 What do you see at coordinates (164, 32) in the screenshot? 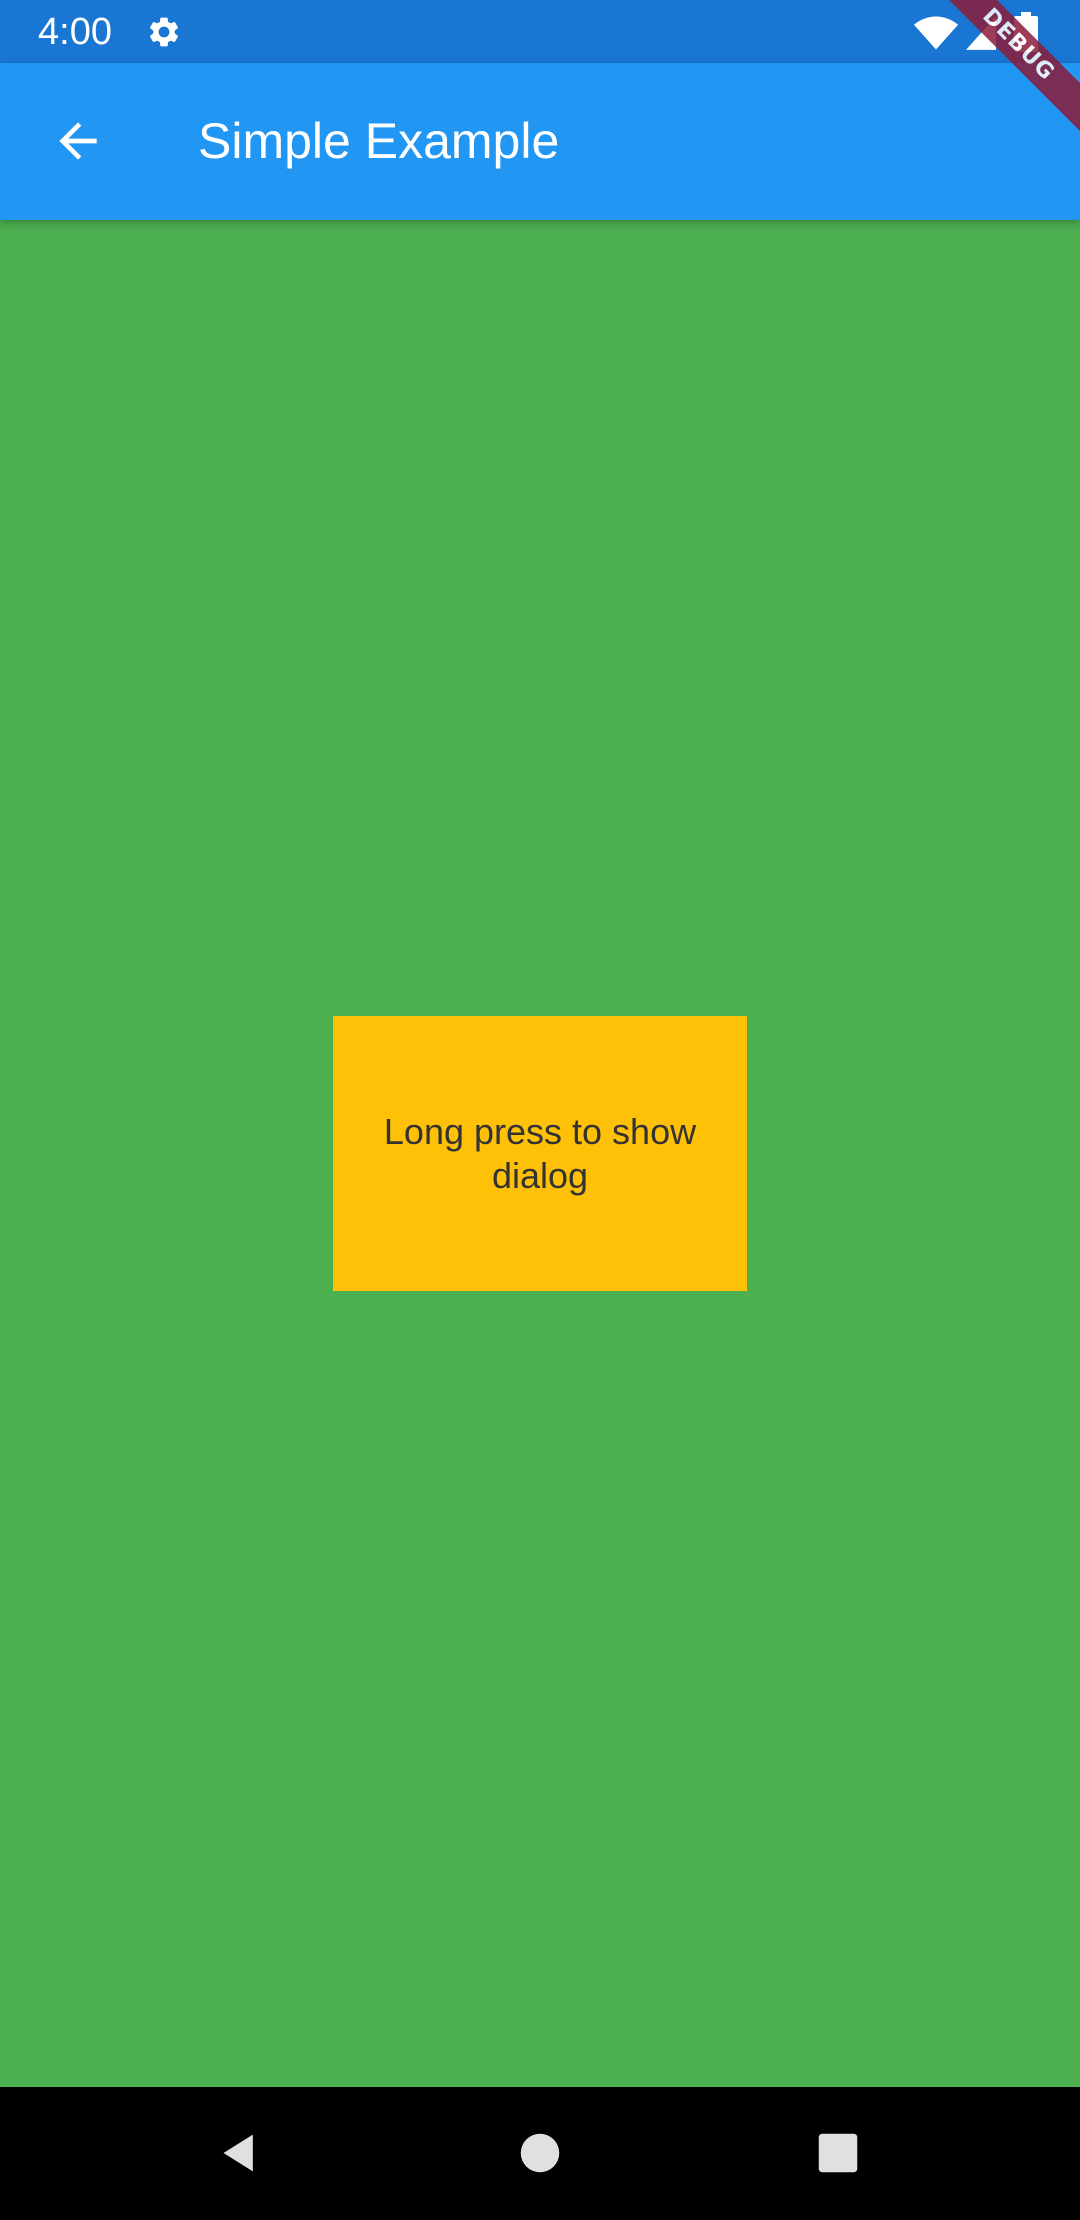
I see `gear-icon` at bounding box center [164, 32].